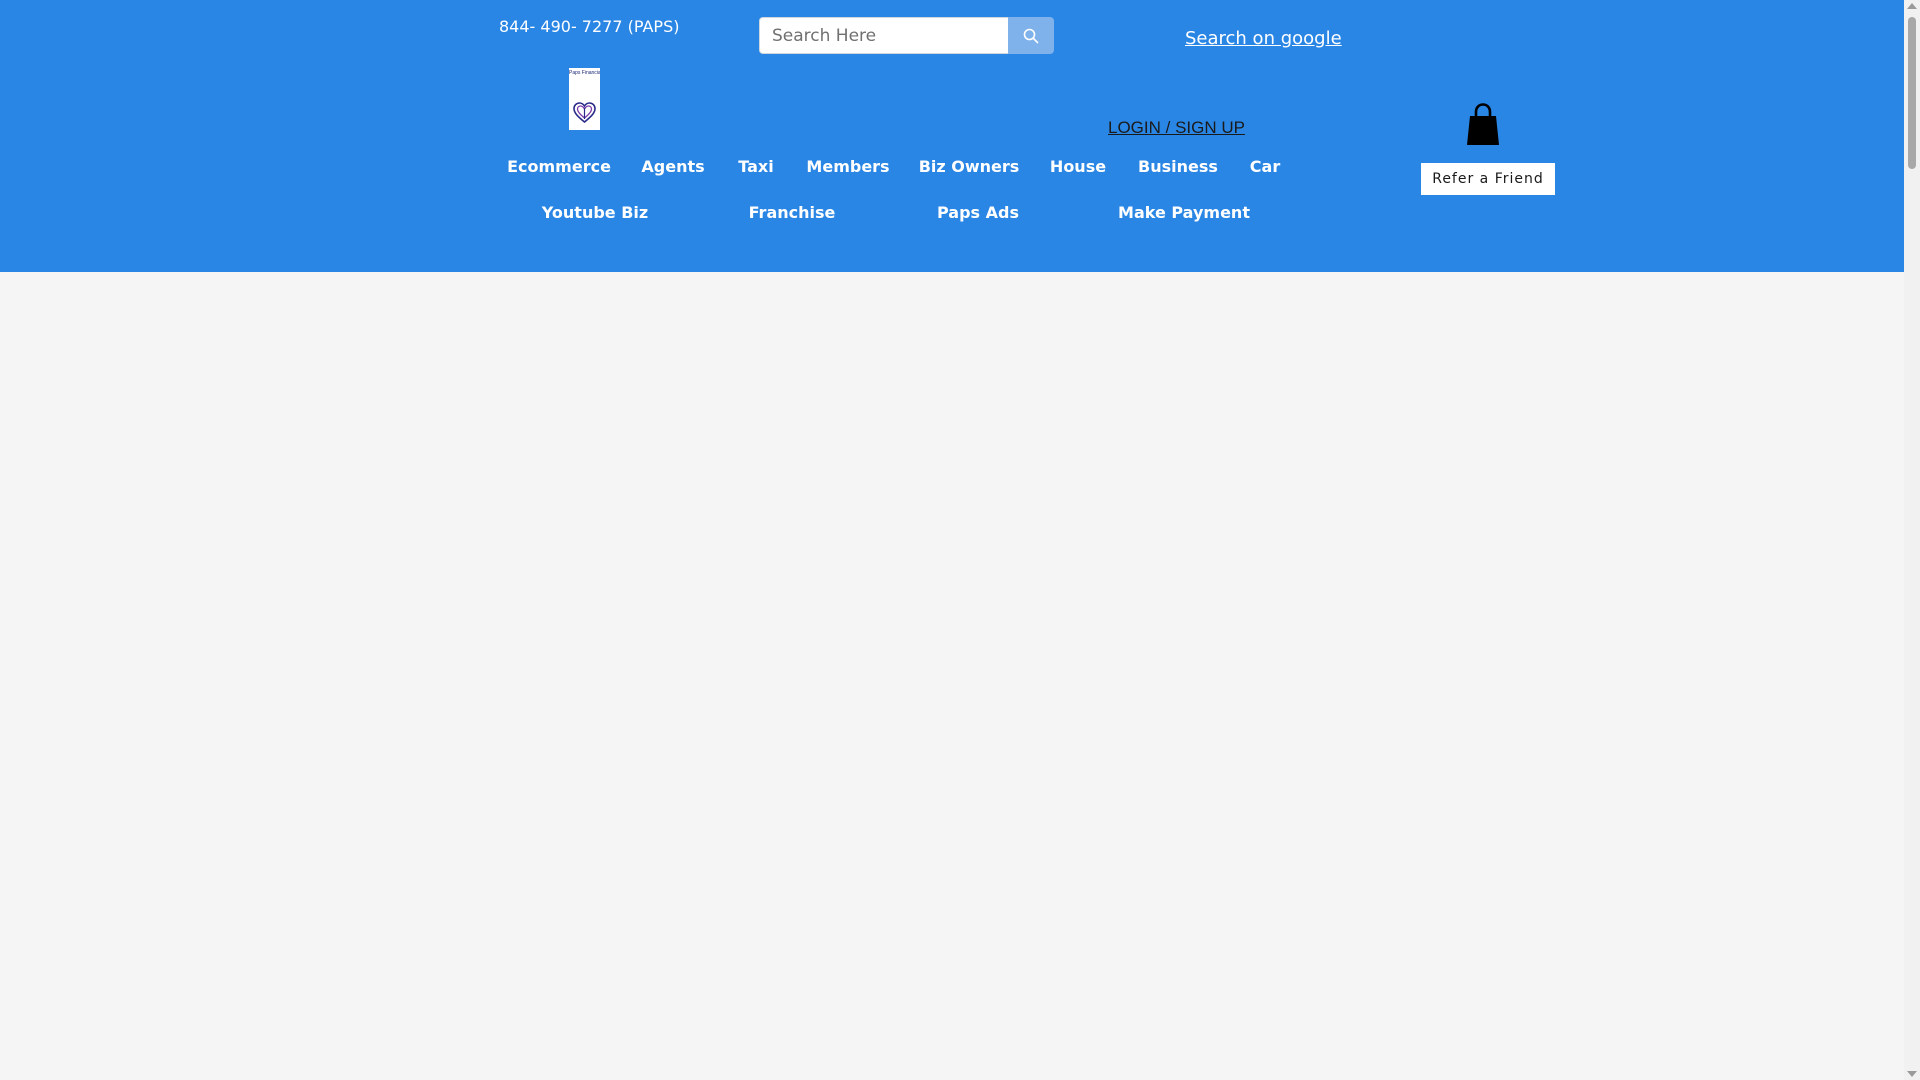  I want to click on site-logo: Paps Financial, so click(584, 99).